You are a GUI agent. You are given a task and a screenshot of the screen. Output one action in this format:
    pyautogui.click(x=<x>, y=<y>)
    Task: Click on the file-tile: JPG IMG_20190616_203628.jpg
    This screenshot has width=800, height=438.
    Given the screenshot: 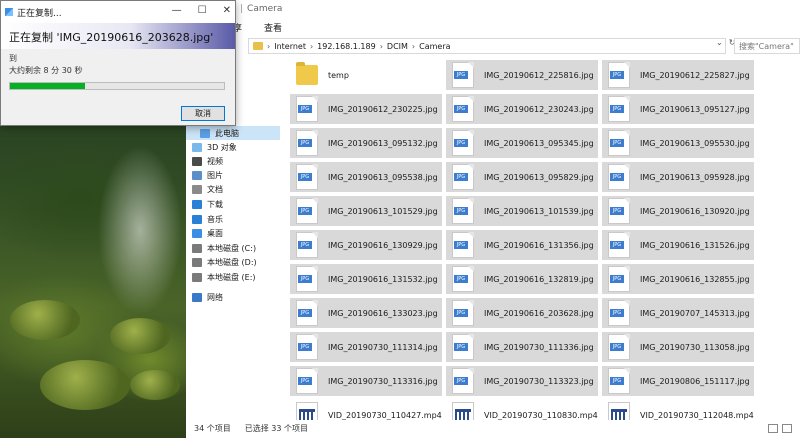 What is the action you would take?
    pyautogui.click(x=522, y=313)
    